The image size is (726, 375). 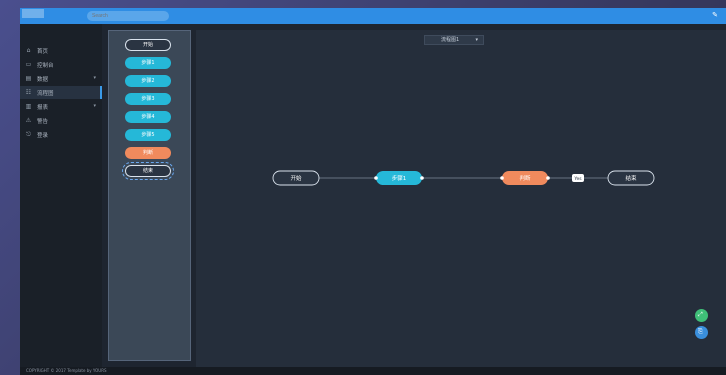 I want to click on sidebar-item-label: 登录, so click(x=43, y=136).